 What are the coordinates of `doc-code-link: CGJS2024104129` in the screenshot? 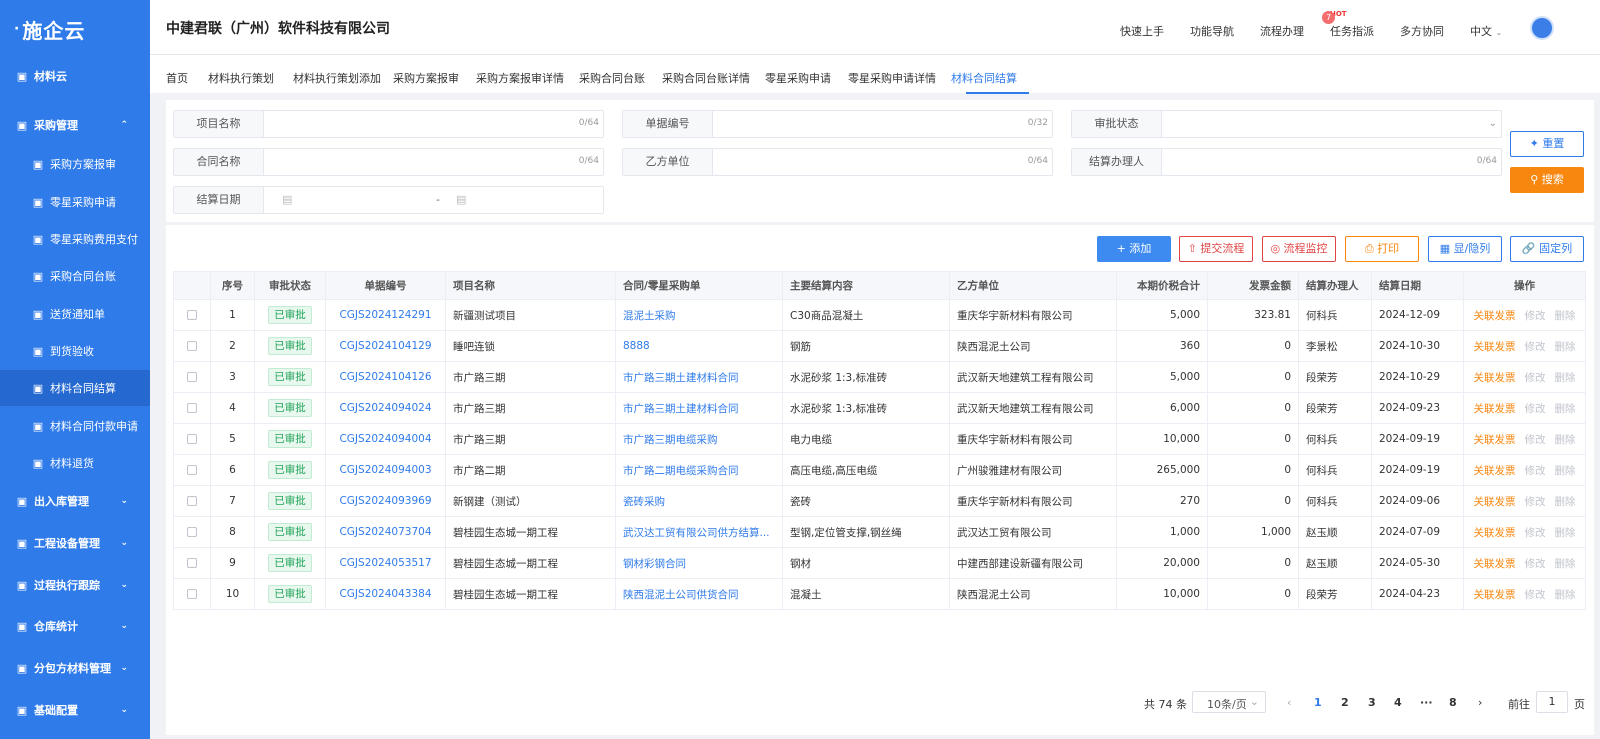 It's located at (385, 346).